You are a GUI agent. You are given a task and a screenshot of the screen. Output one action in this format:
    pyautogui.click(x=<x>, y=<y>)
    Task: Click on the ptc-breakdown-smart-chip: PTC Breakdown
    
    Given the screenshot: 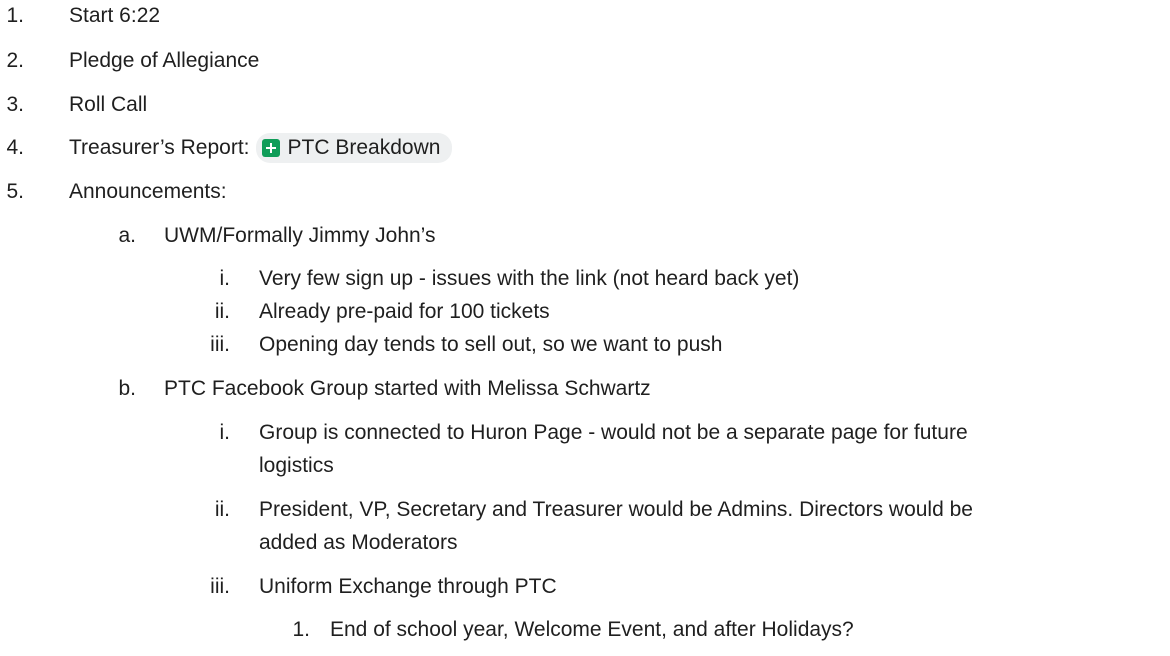 What is the action you would take?
    pyautogui.click(x=354, y=148)
    